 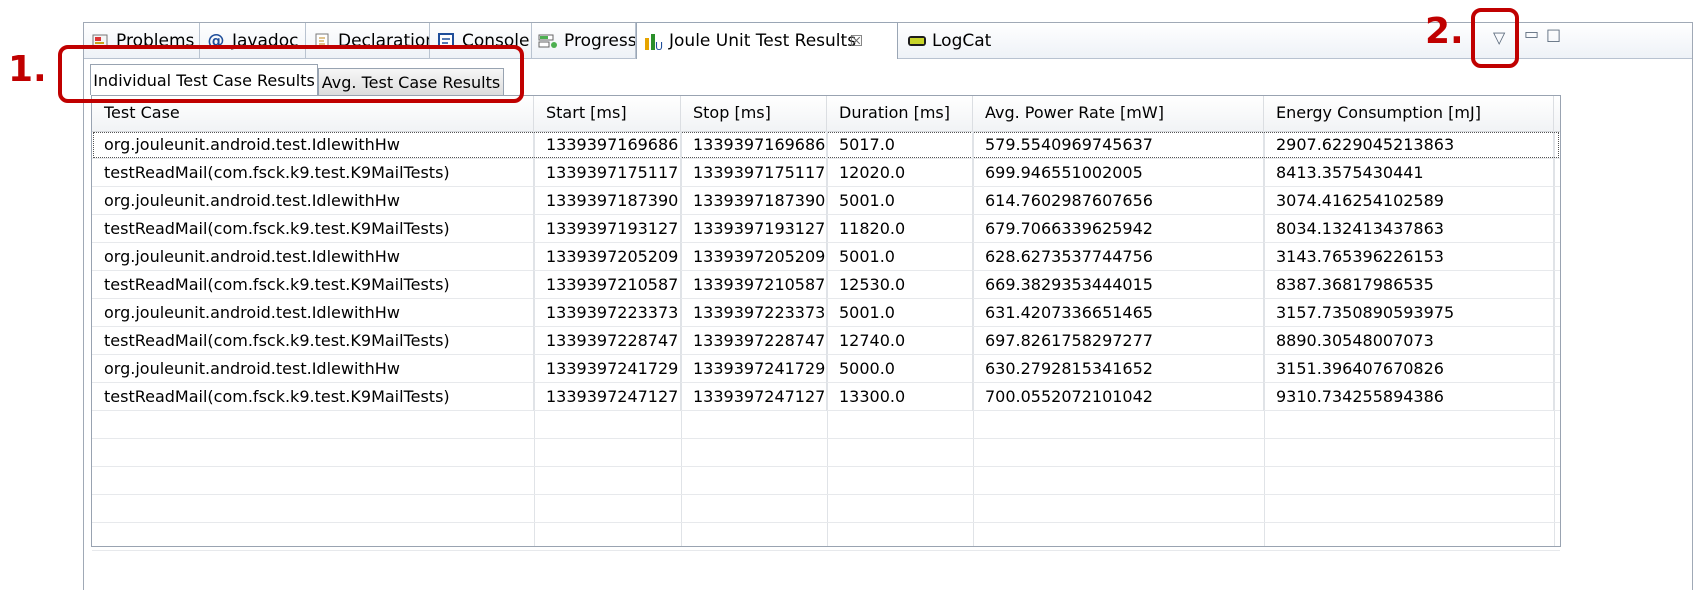 What do you see at coordinates (607, 145) in the screenshot?
I see `cell-start: 1339397169686` at bounding box center [607, 145].